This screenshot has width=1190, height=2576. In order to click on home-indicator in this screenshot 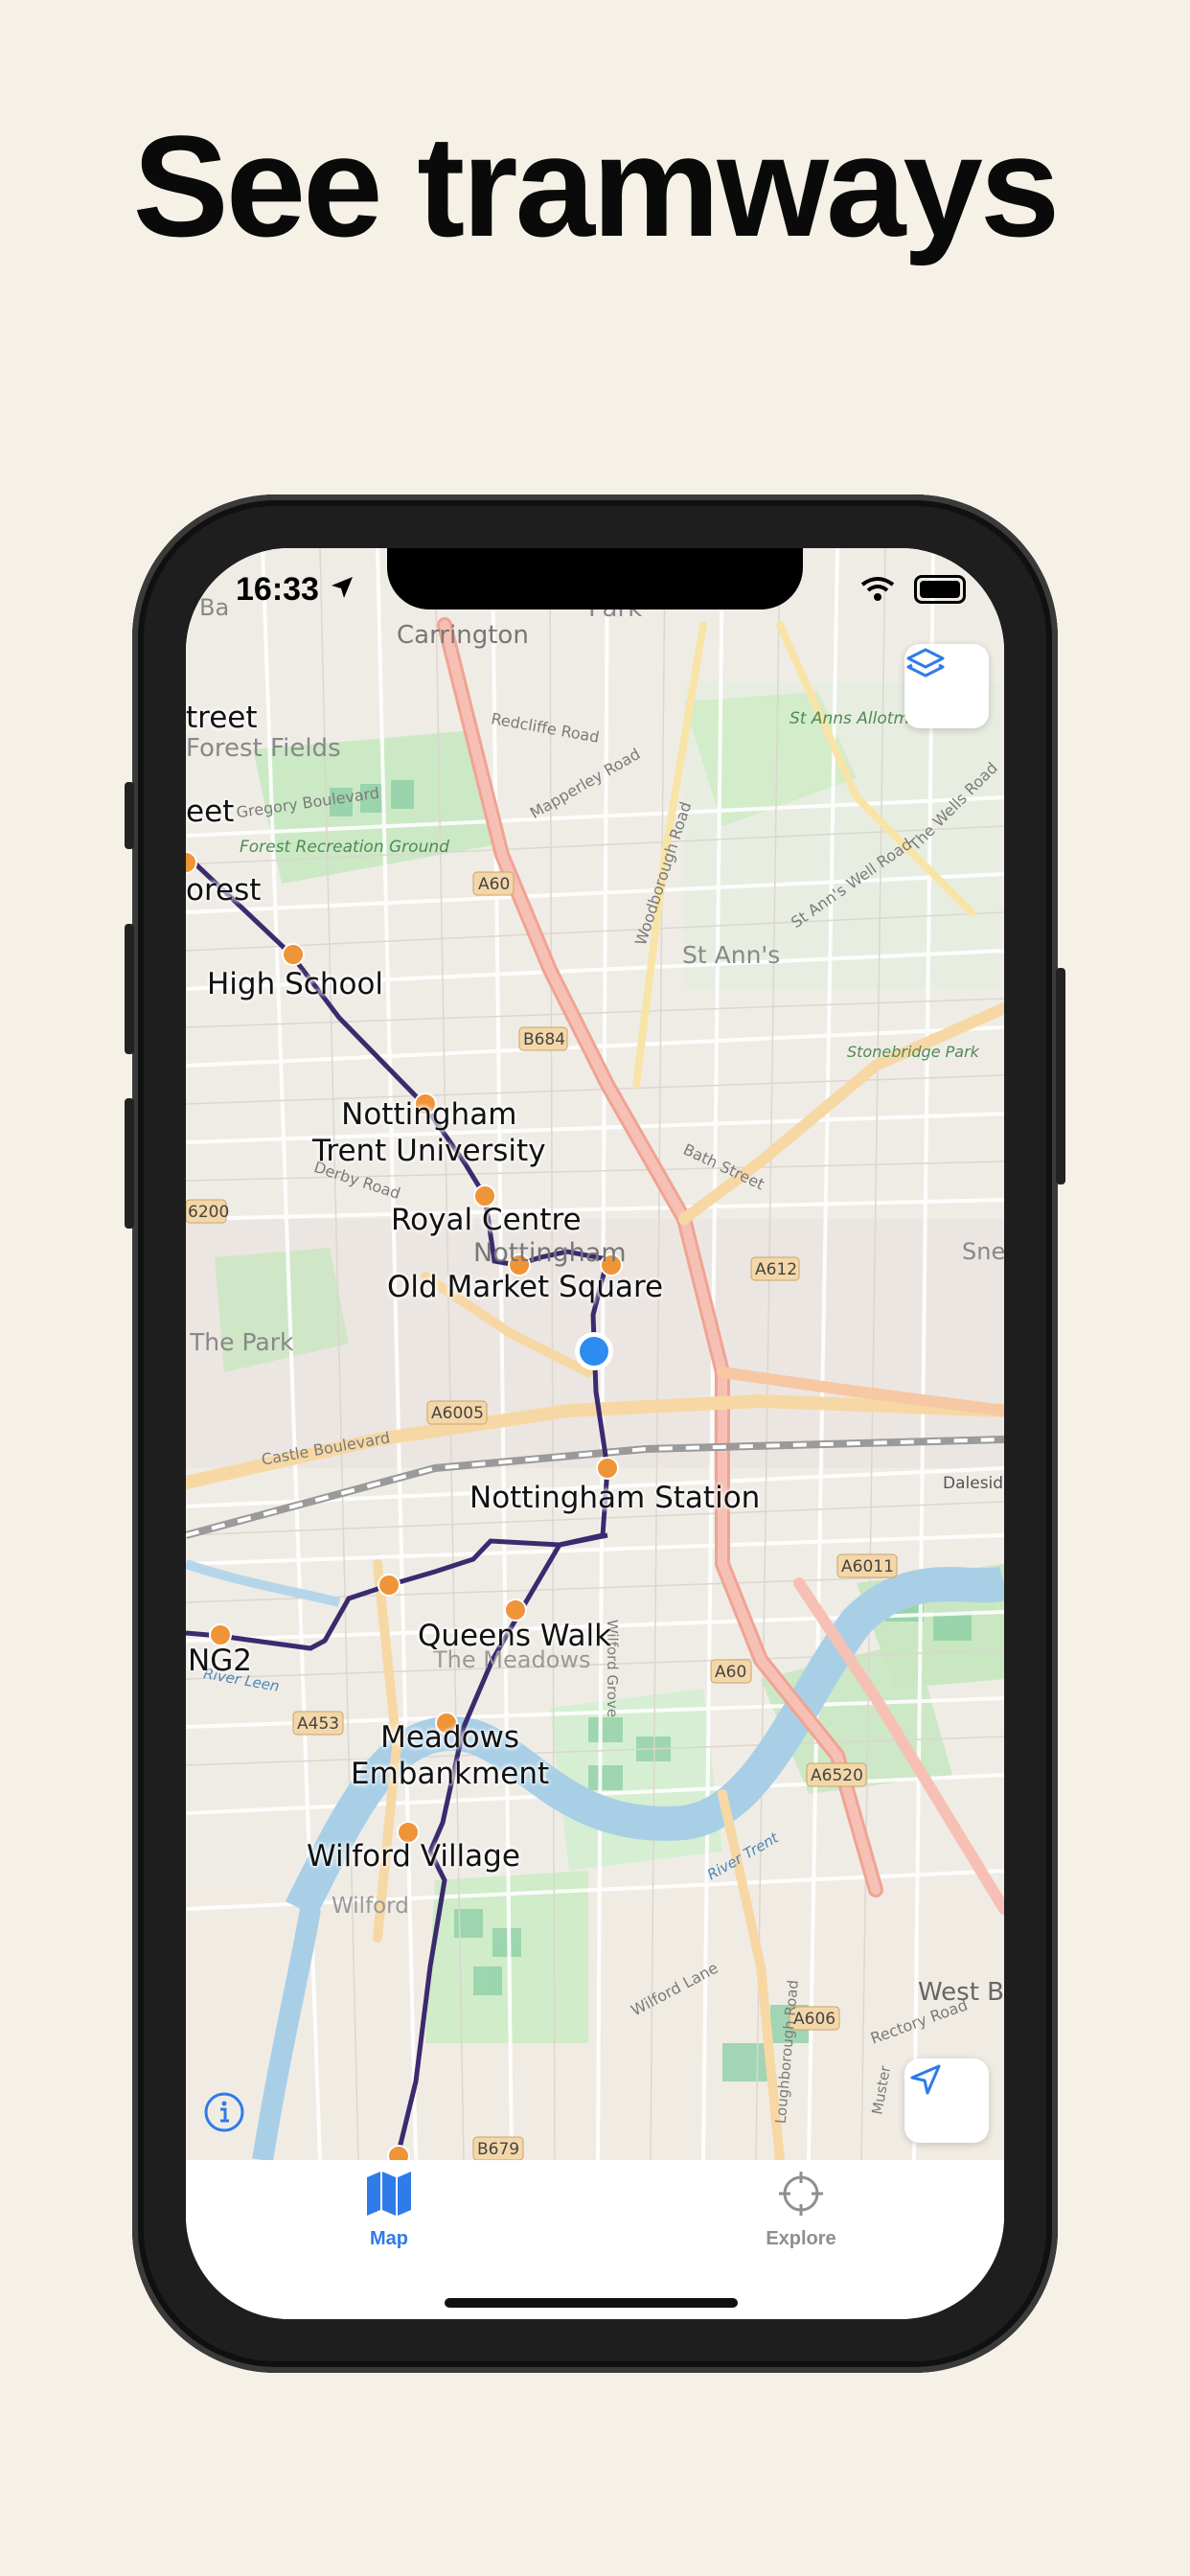, I will do `click(591, 2303)`.